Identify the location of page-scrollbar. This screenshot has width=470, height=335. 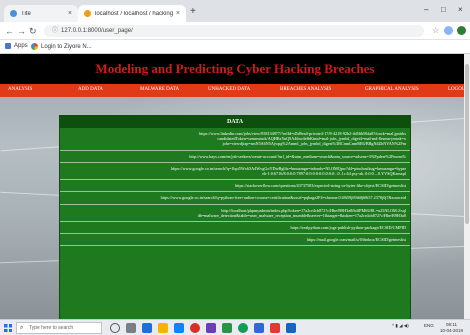
(467, 186).